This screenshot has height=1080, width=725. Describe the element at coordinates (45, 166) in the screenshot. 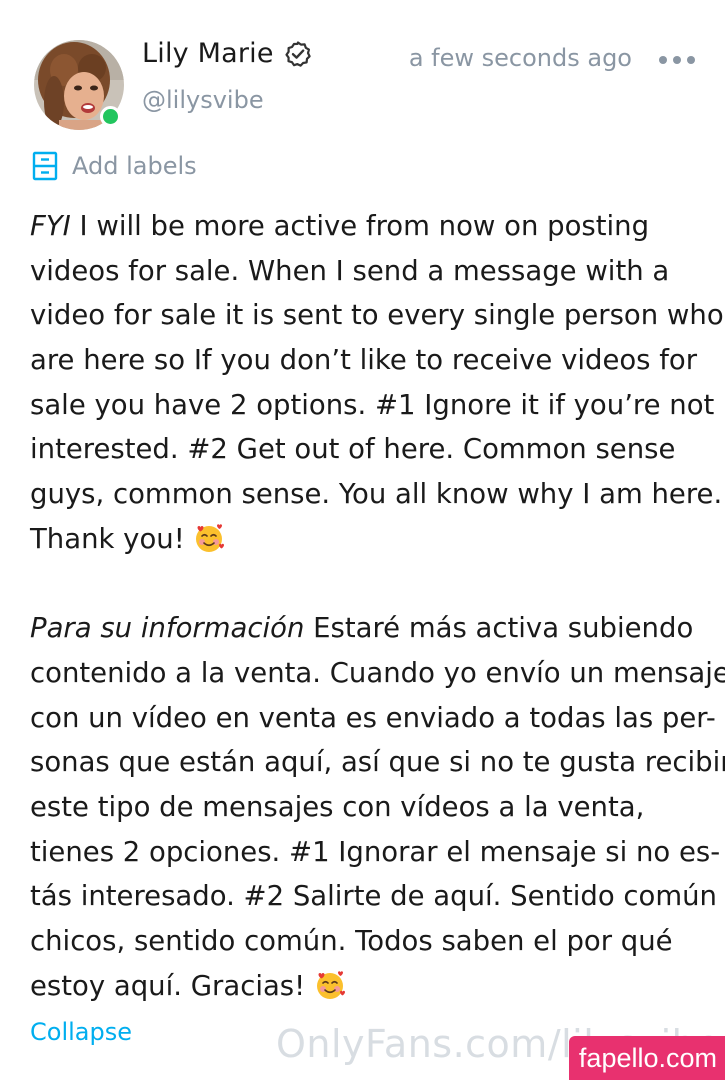

I see `labels-icon` at that location.